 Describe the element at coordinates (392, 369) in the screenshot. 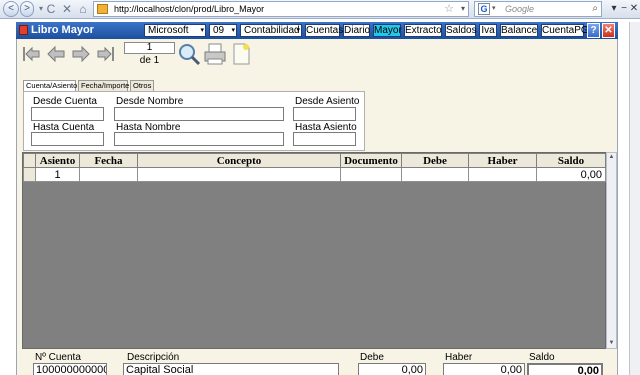

I see `debe-value: 0,00` at that location.